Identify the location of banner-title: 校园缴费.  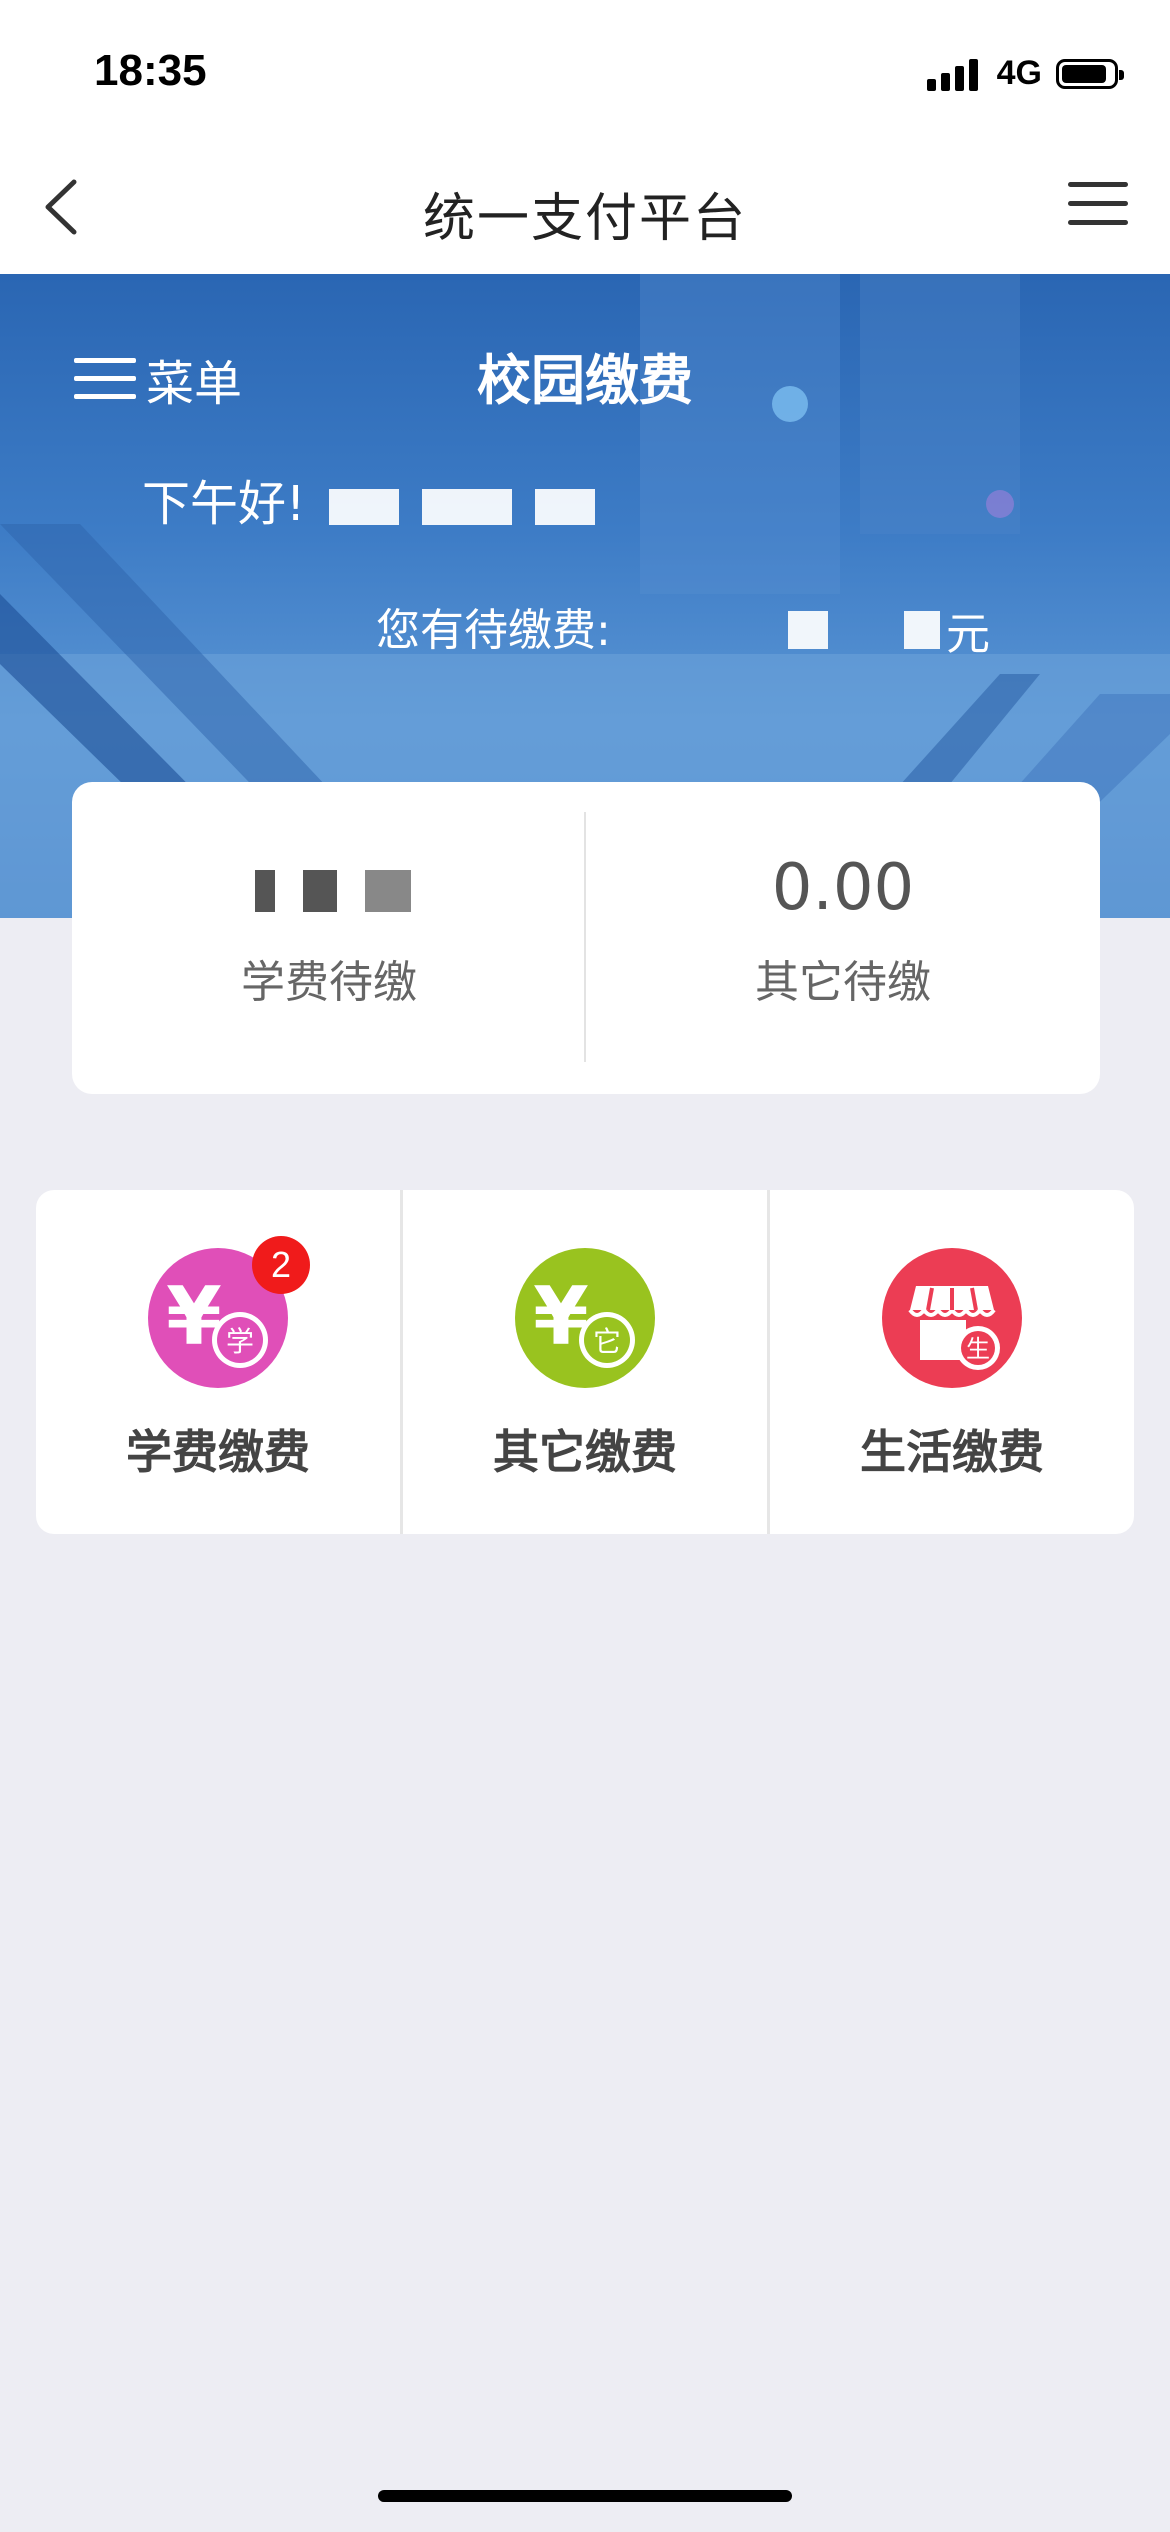
(585, 380).